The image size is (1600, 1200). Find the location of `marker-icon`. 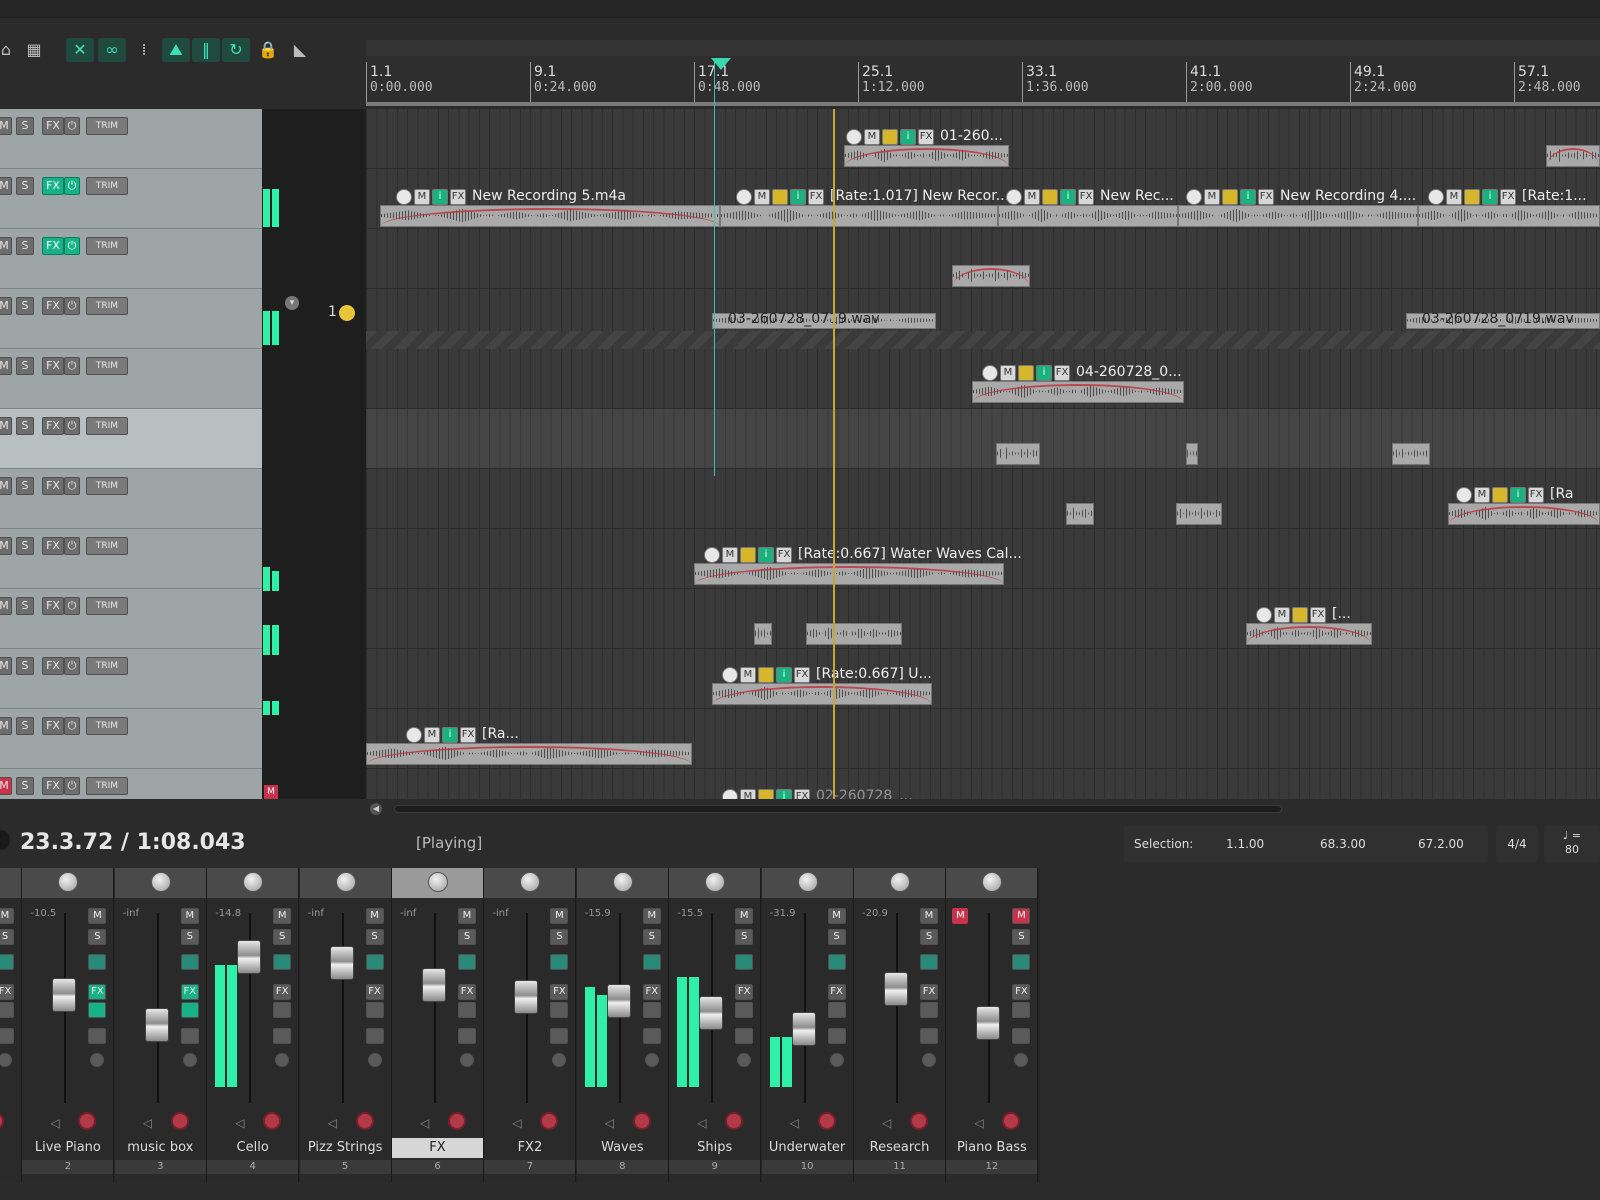

marker-icon is located at coordinates (347, 313).